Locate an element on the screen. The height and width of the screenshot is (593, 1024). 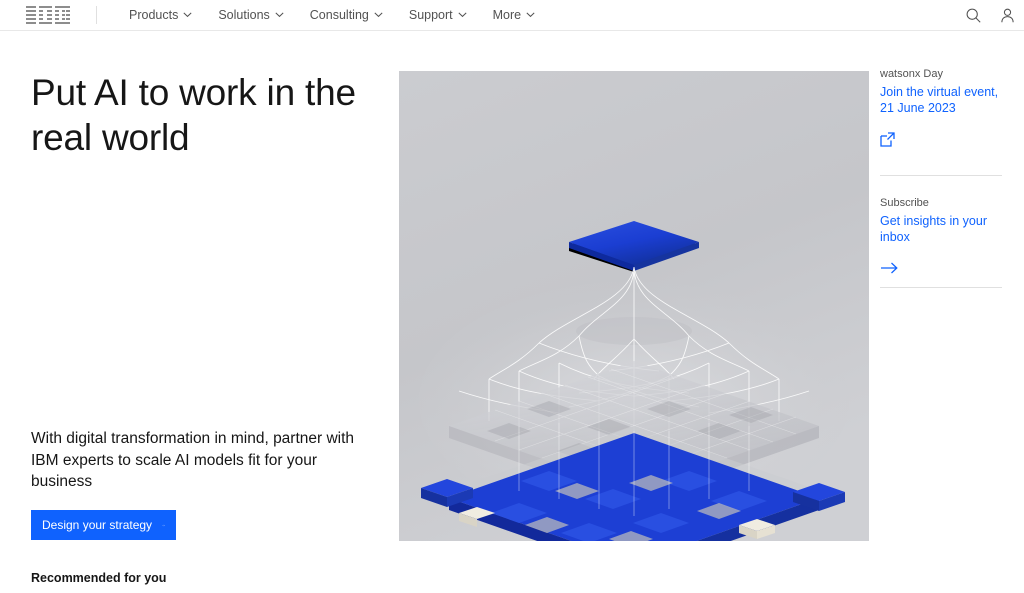
masthead-actions is located at coordinates (990, 15).